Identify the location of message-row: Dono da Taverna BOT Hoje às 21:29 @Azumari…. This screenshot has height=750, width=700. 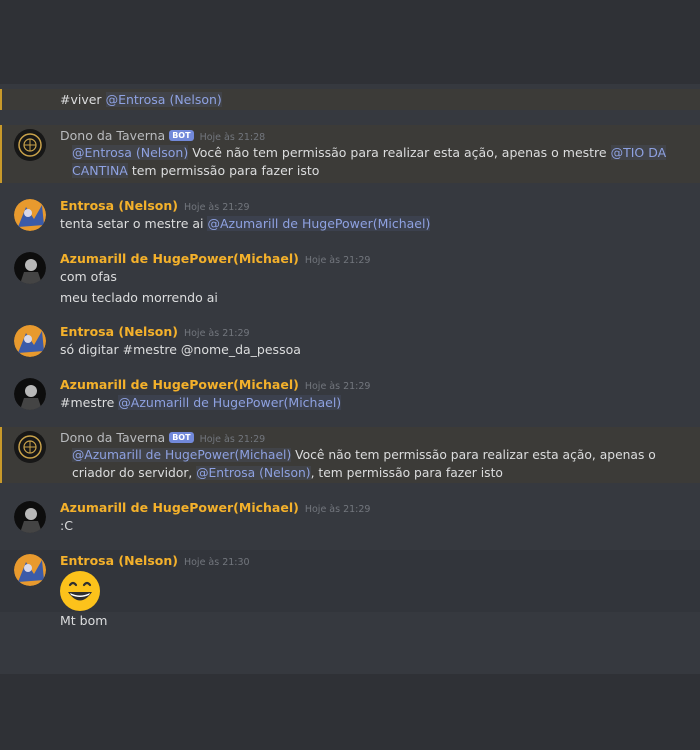
(350, 455).